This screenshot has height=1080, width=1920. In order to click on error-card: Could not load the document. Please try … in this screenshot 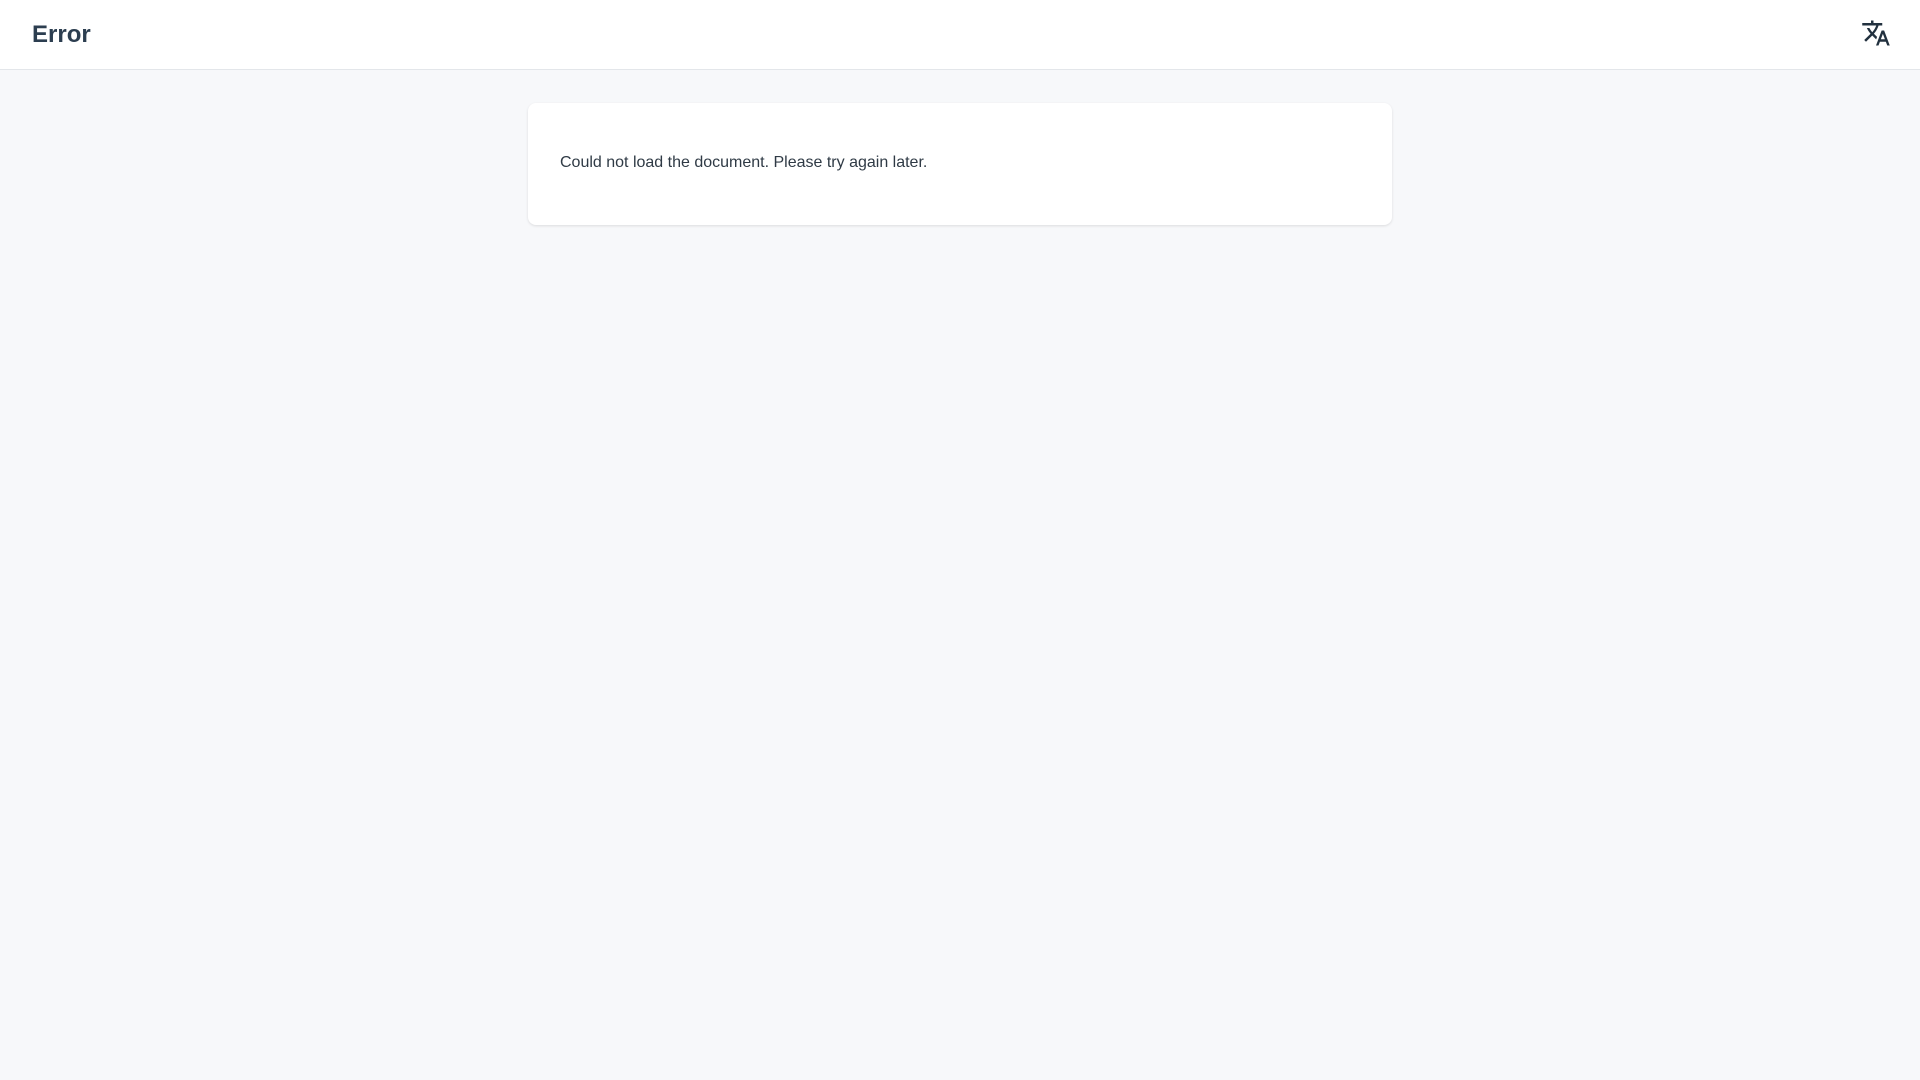, I will do `click(960, 164)`.